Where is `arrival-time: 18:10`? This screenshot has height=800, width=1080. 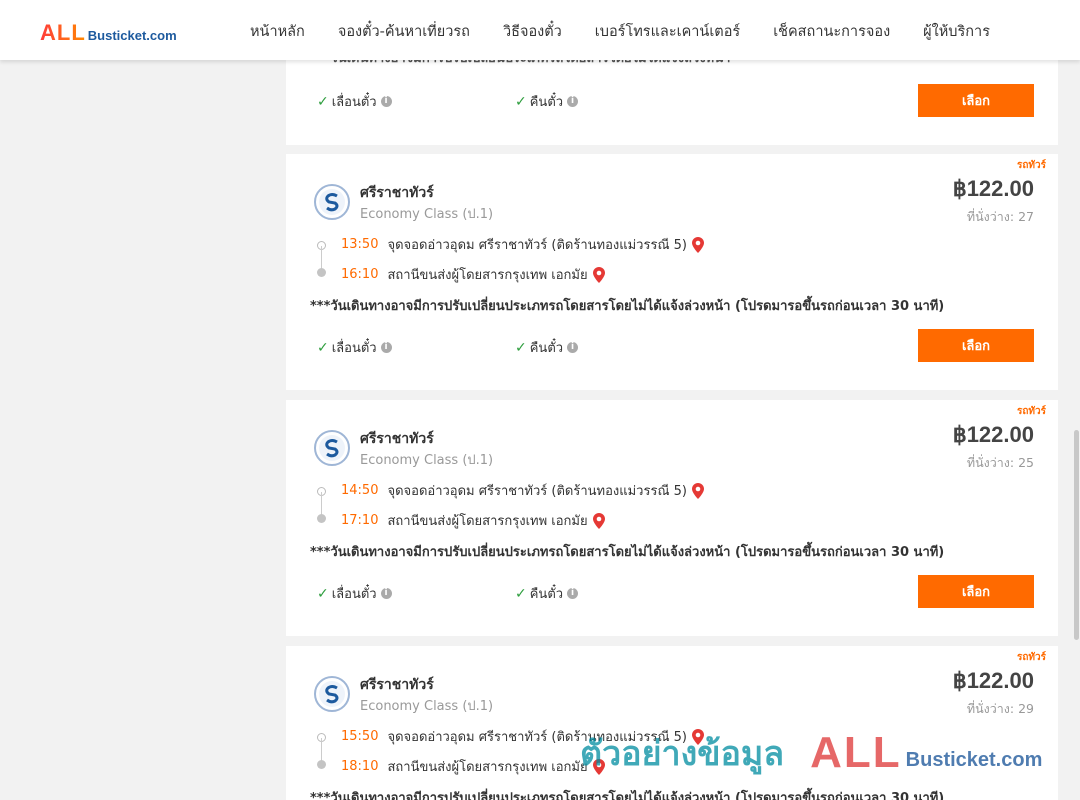 arrival-time: 18:10 is located at coordinates (360, 766).